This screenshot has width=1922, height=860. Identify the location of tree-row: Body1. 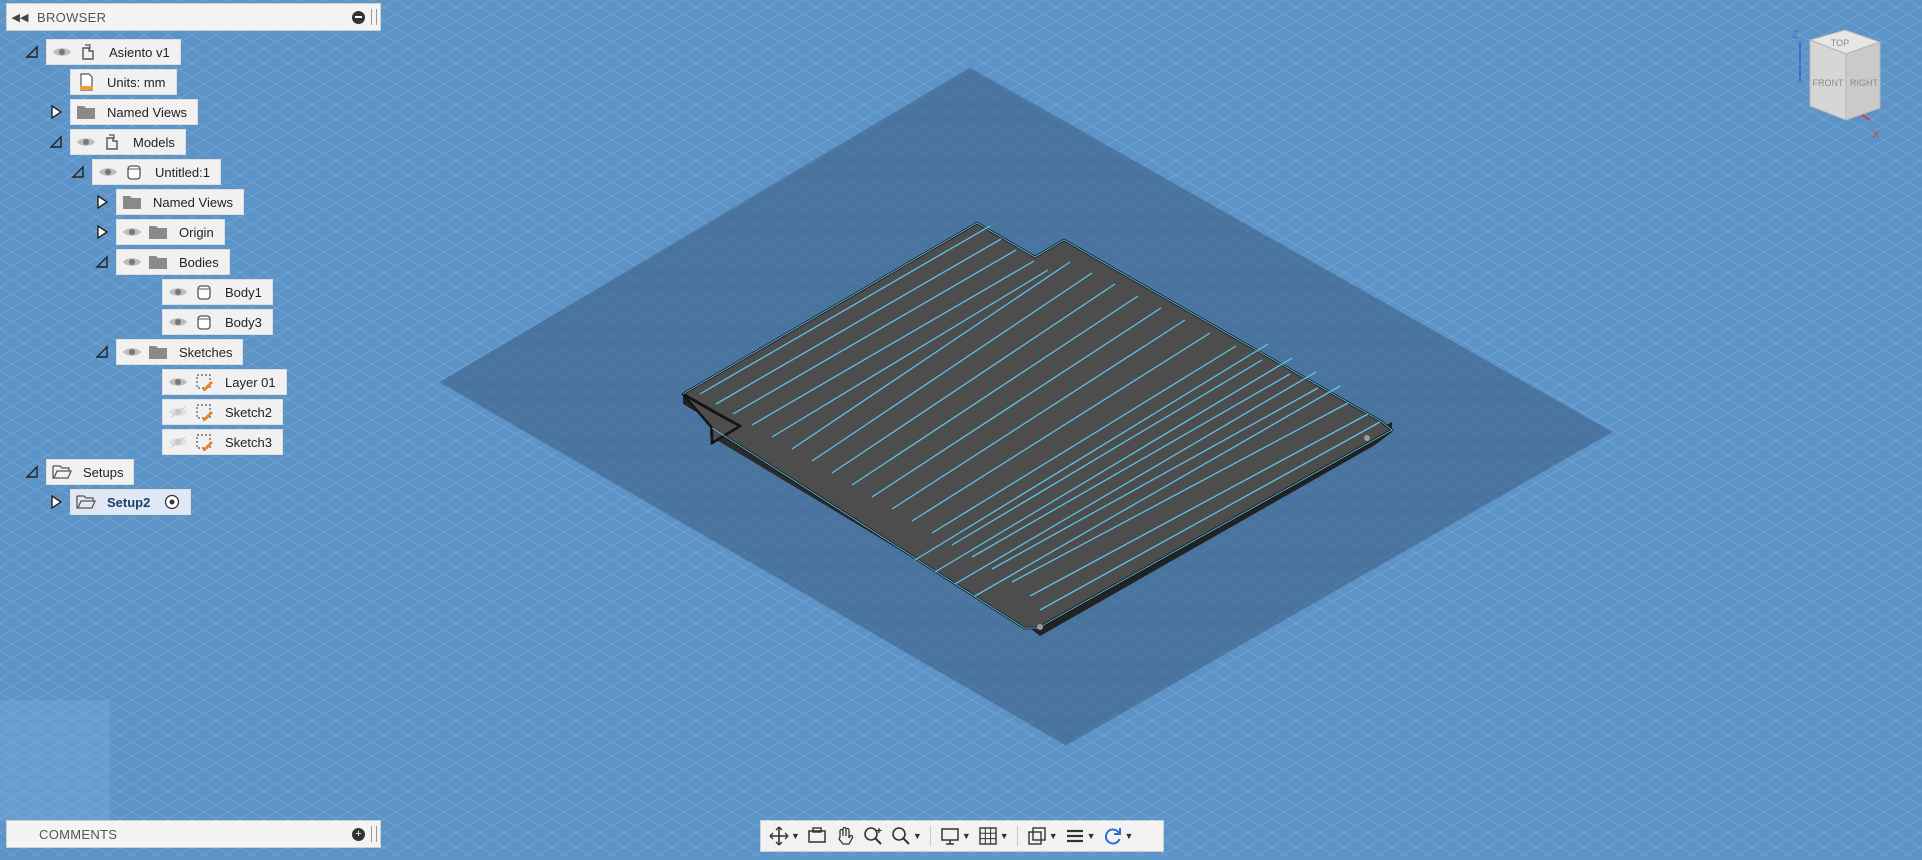
(206, 292).